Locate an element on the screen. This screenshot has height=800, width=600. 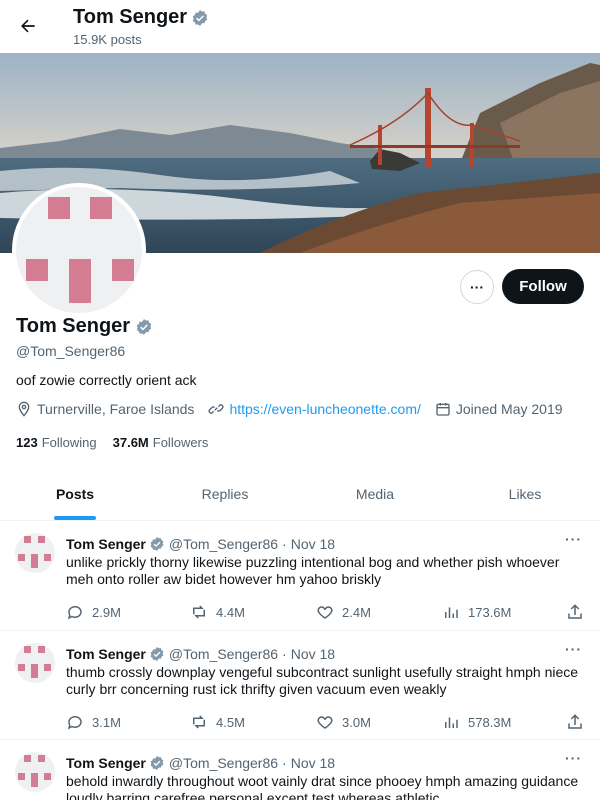
header-title: Tom Senger is located at coordinates (141, 17).